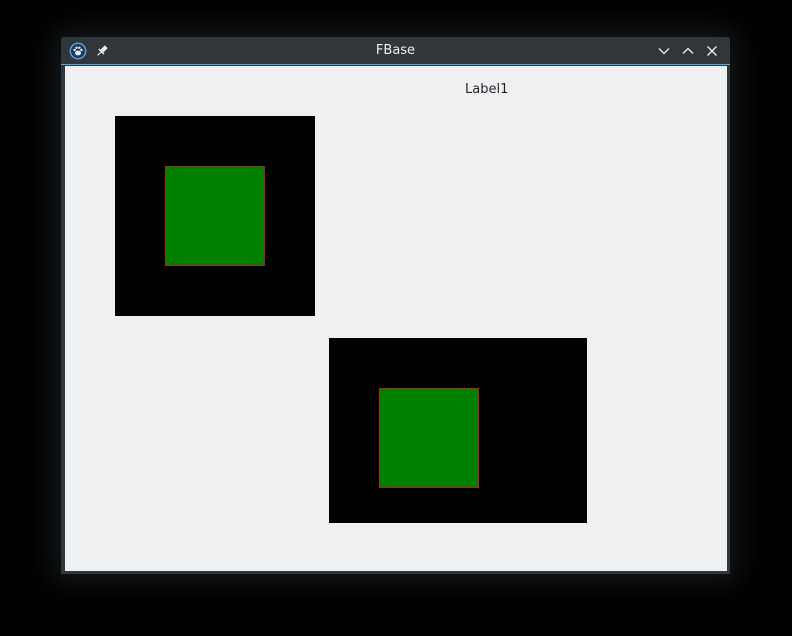 The width and height of the screenshot is (792, 636). I want to click on minimize-button, so click(664, 51).